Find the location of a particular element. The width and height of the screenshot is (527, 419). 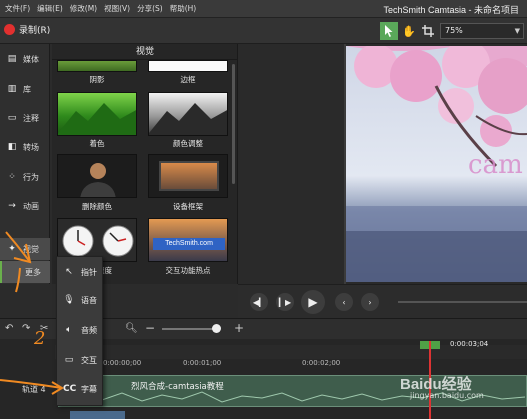

annotation-number-2: 2 is located at coordinates (40, 338).